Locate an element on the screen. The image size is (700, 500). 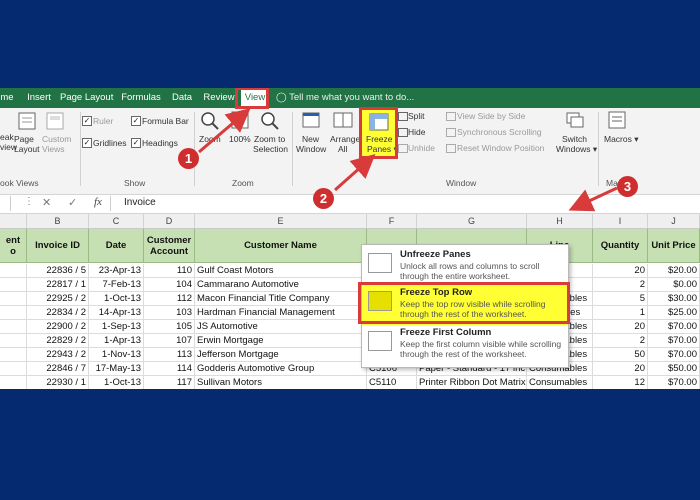
step-badge-3: 3 is located at coordinates (627, 186).